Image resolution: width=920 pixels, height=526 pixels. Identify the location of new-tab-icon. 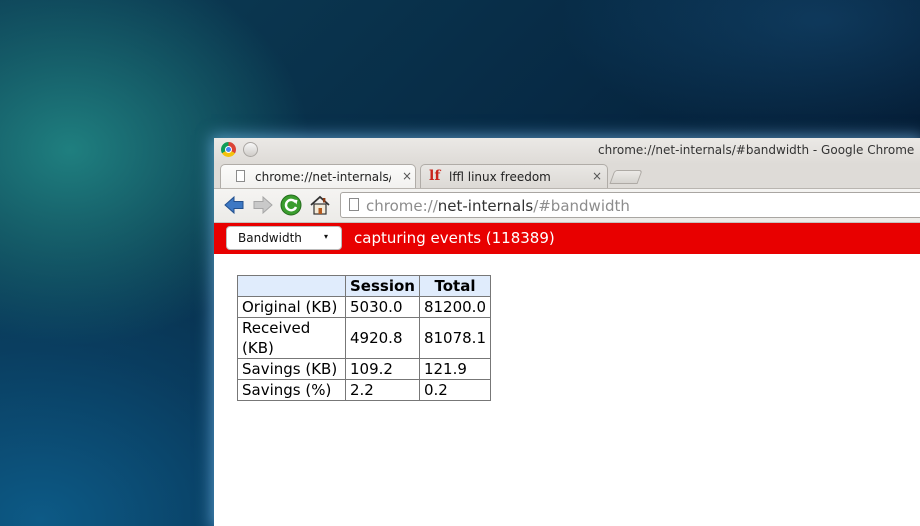
(626, 177).